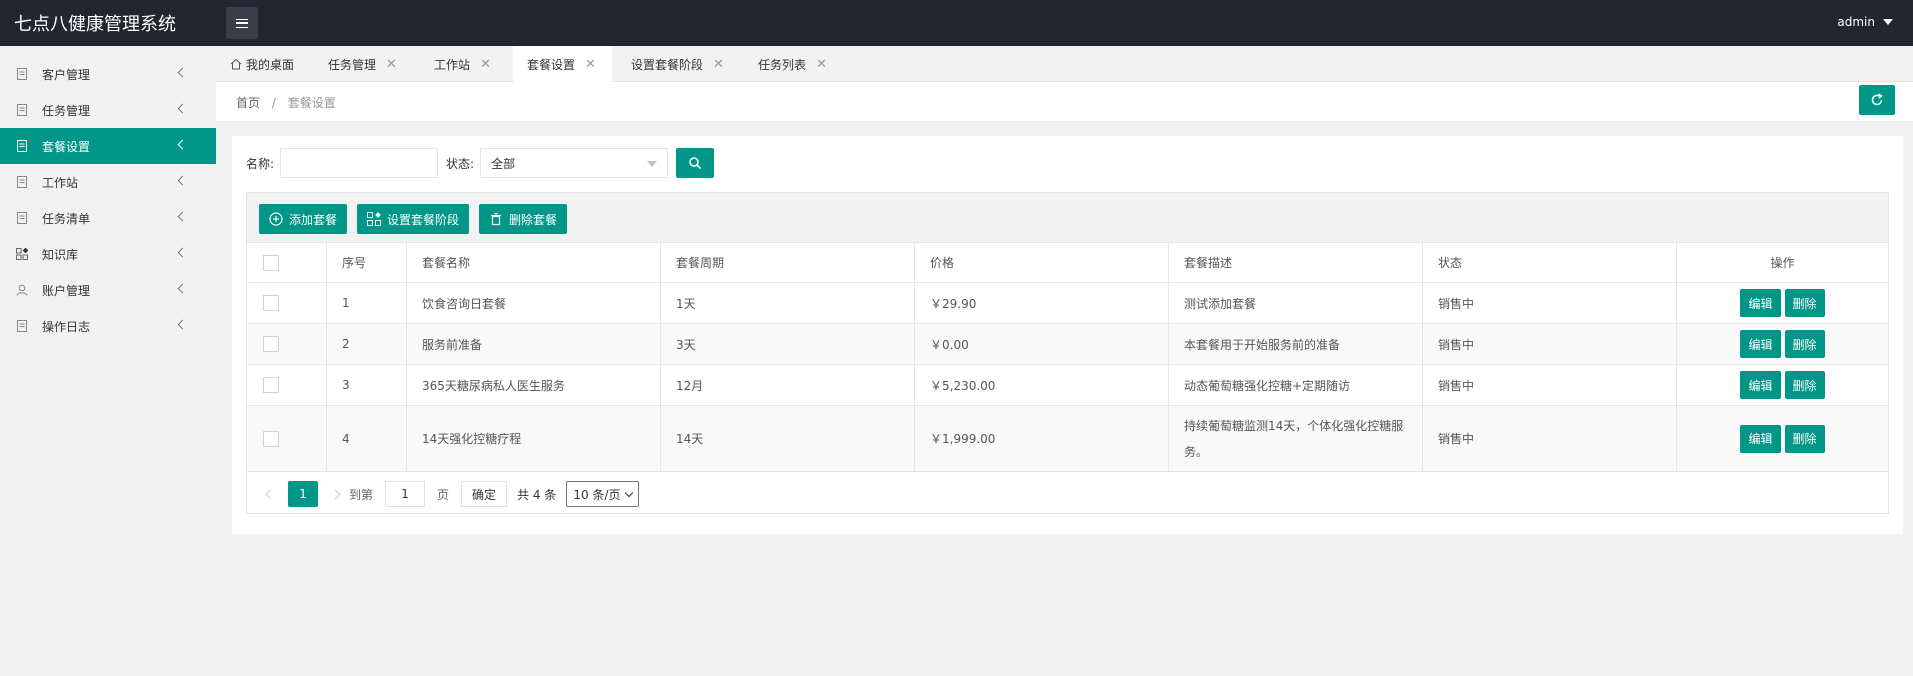 The image size is (1913, 676). Describe the element at coordinates (276, 219) in the screenshot. I see `plus-circle-icon` at that location.